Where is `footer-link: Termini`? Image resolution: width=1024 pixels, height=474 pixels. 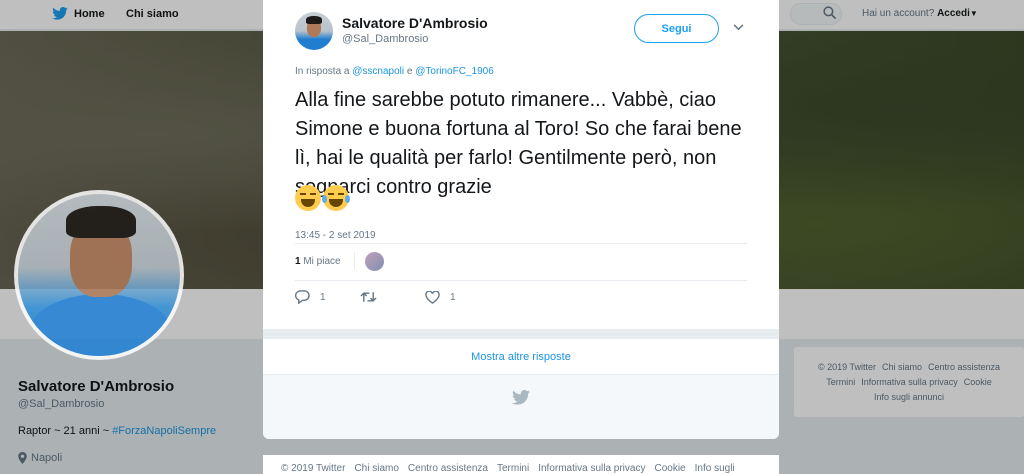
footer-link: Termini is located at coordinates (513, 468).